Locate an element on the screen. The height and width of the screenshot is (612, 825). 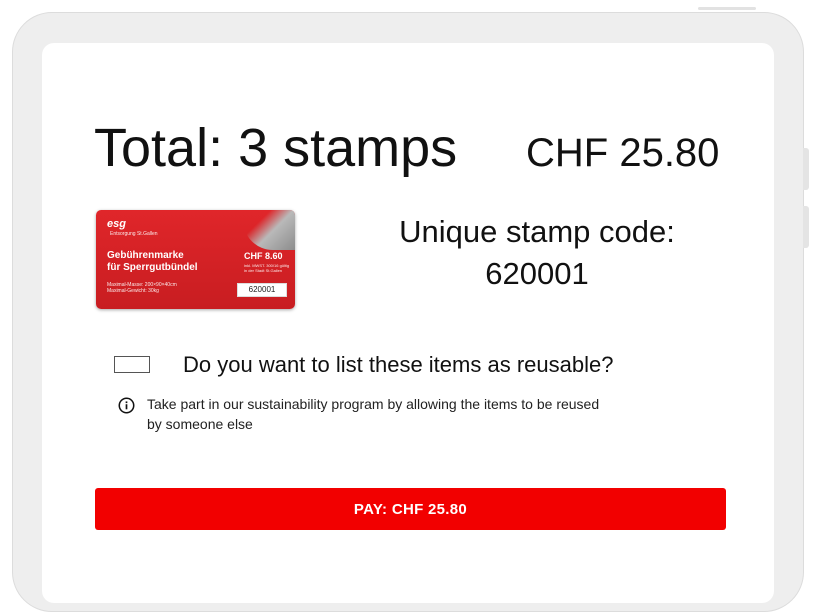
stamp-price: CHF 8.60 is located at coordinates (263, 256).